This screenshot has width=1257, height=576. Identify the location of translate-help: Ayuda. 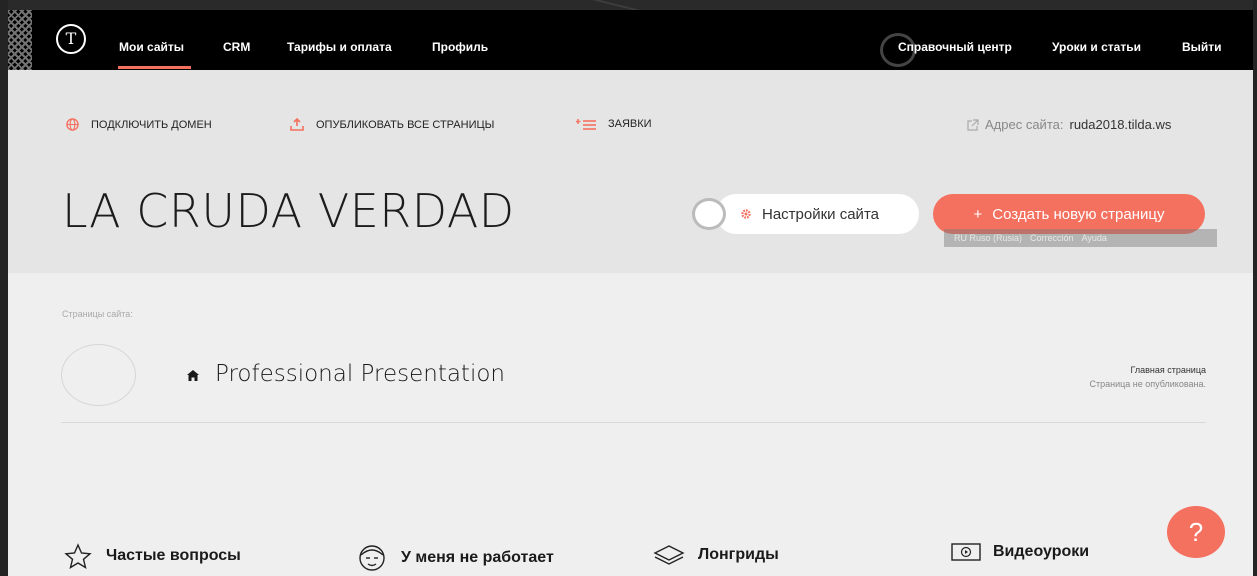
(1094, 238).